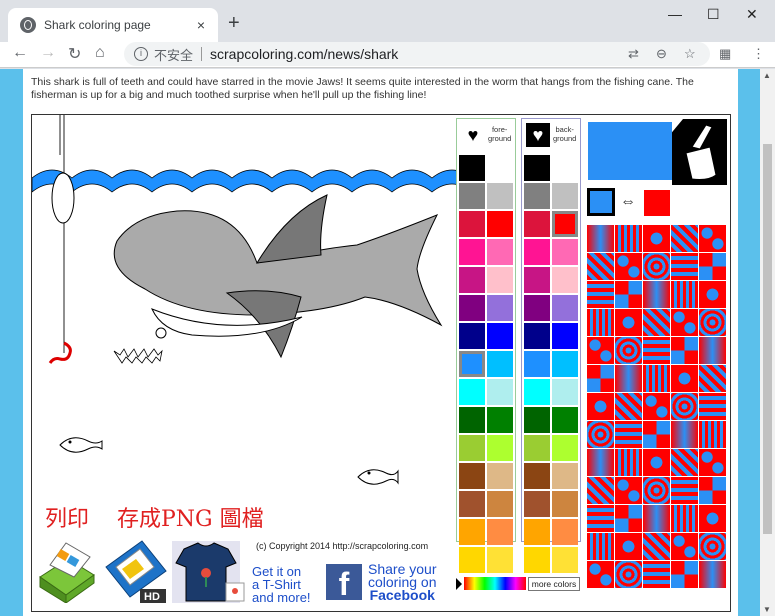  Describe the element at coordinates (725, 54) in the screenshot. I see `extension-icon: ▦` at that location.